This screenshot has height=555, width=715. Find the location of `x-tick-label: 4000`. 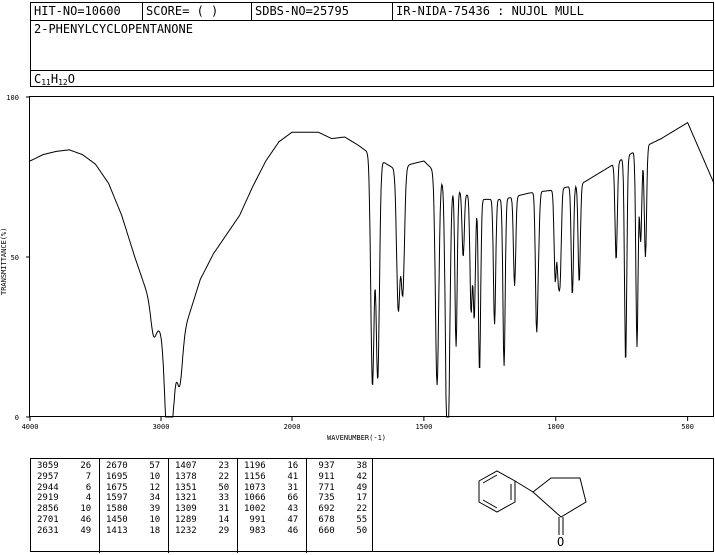

x-tick-label: 4000 is located at coordinates (30, 427).